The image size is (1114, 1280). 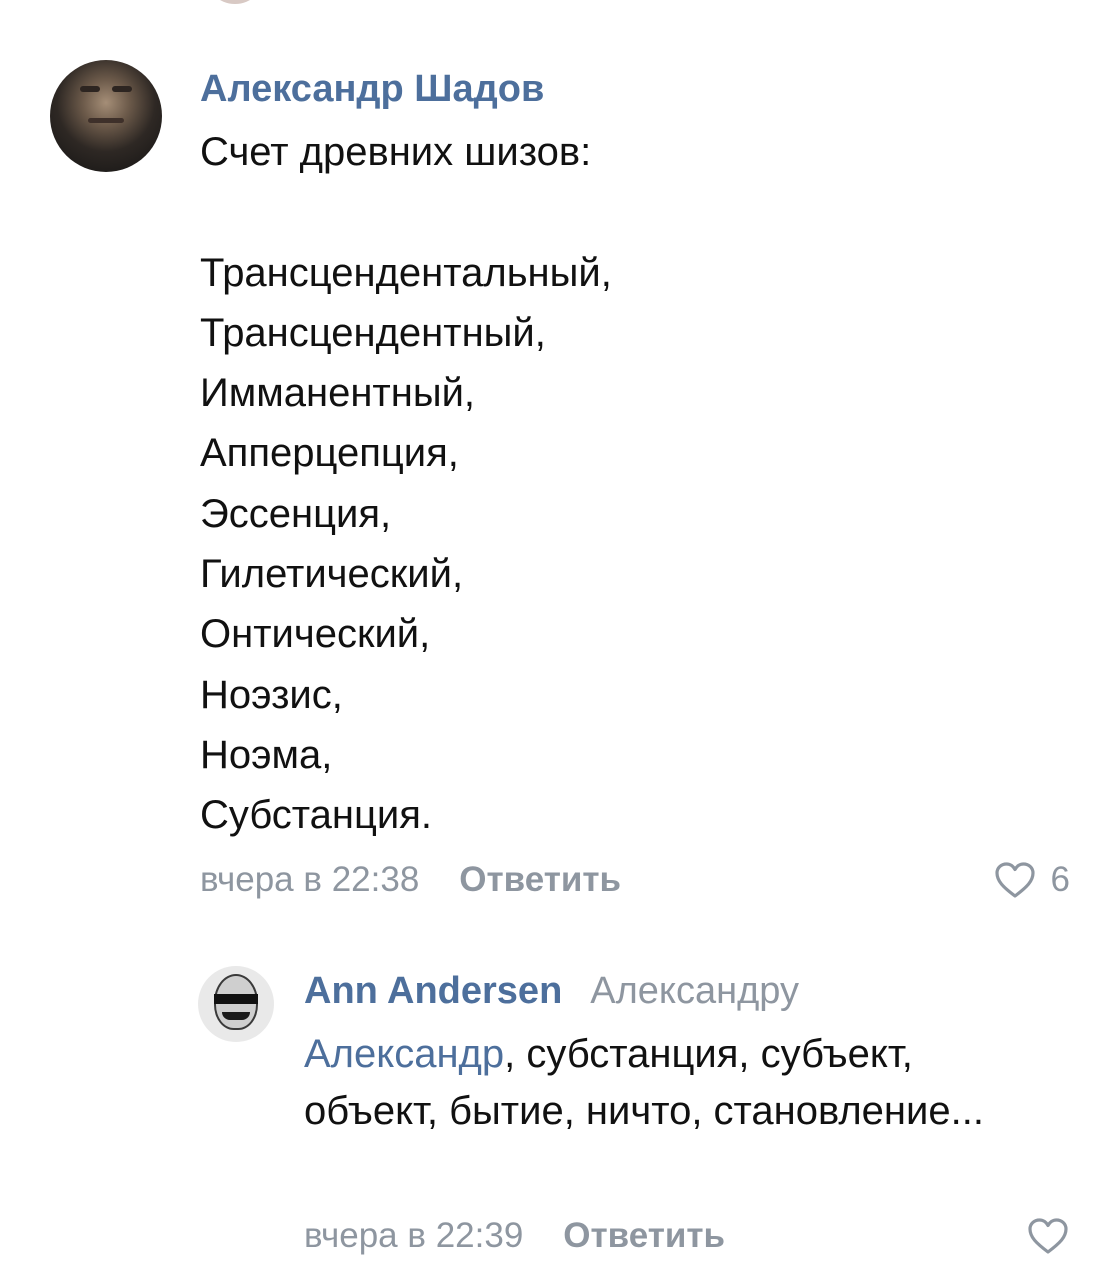 I want to click on like-button, so click(x=1048, y=1236).